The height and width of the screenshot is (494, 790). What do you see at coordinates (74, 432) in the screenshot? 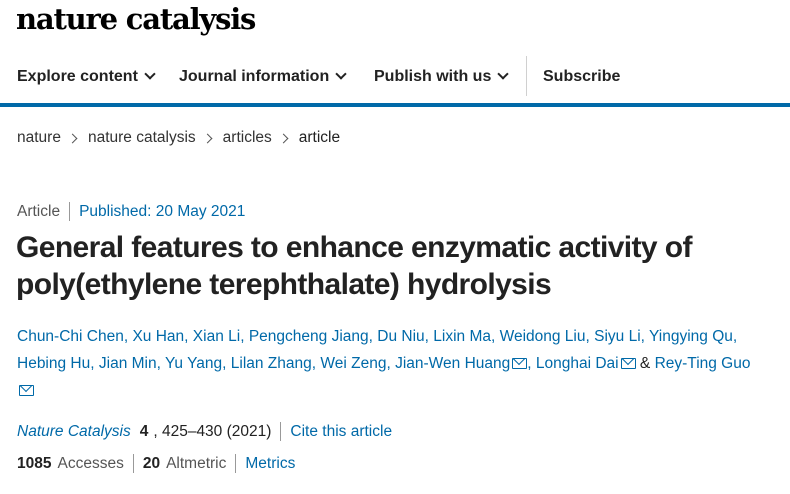
I see `journal-name: Nature Catalysis` at bounding box center [74, 432].